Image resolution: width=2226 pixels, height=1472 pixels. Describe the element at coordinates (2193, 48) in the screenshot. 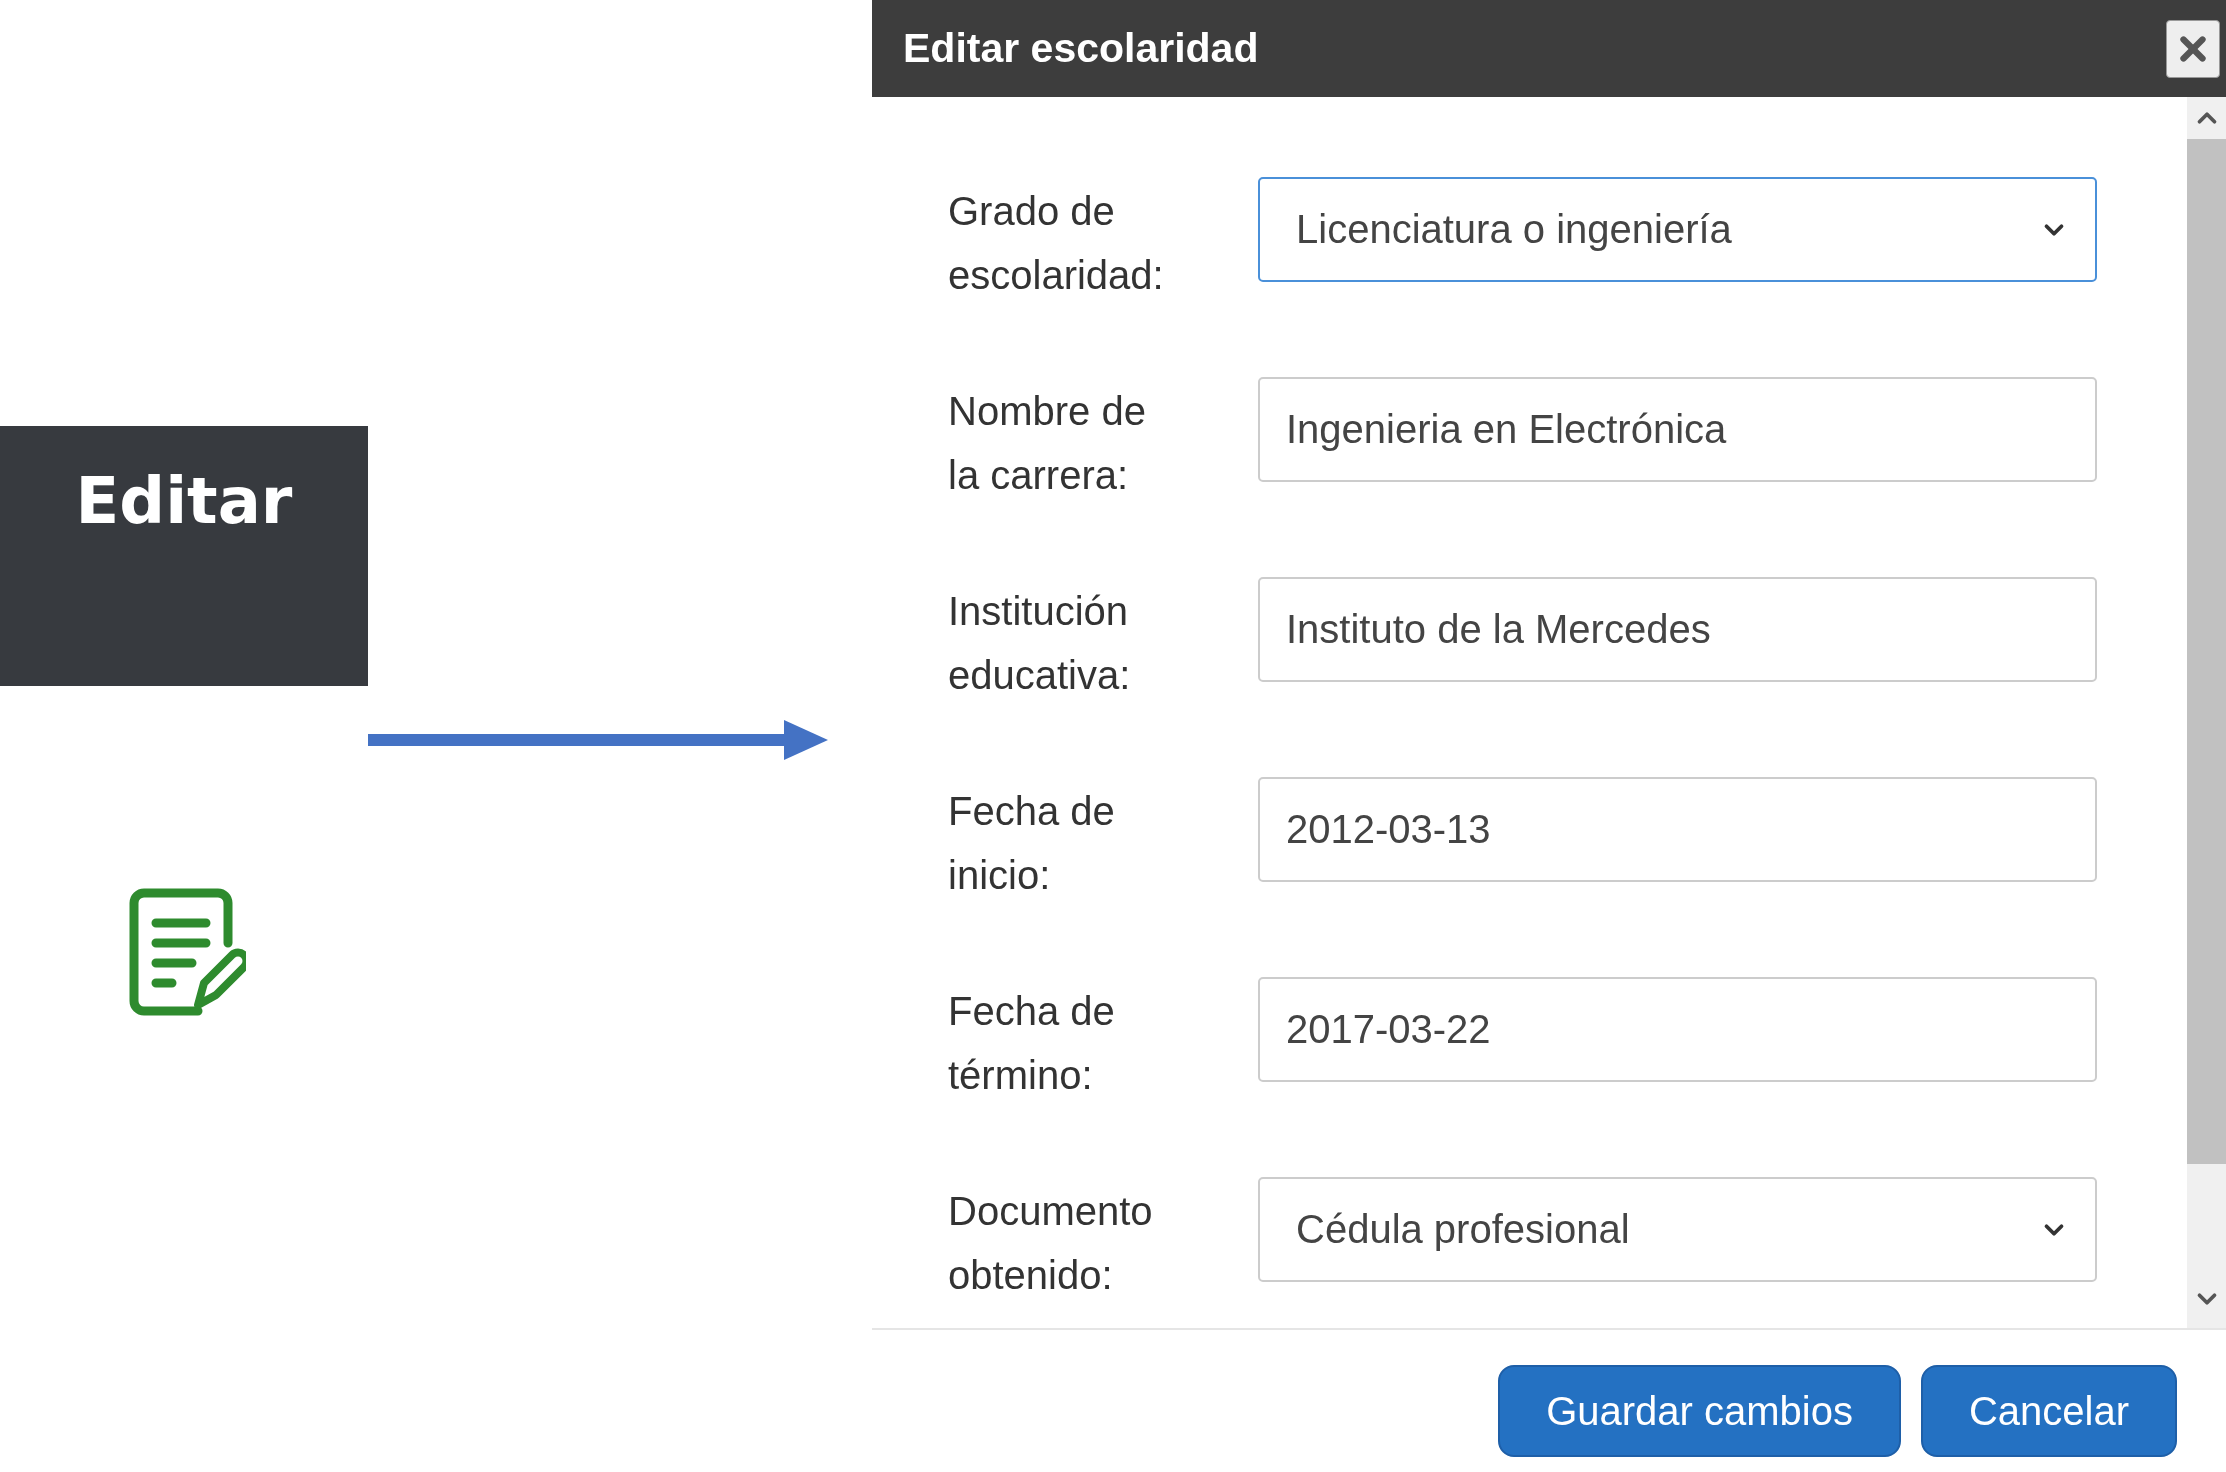

I see `close-button` at that location.